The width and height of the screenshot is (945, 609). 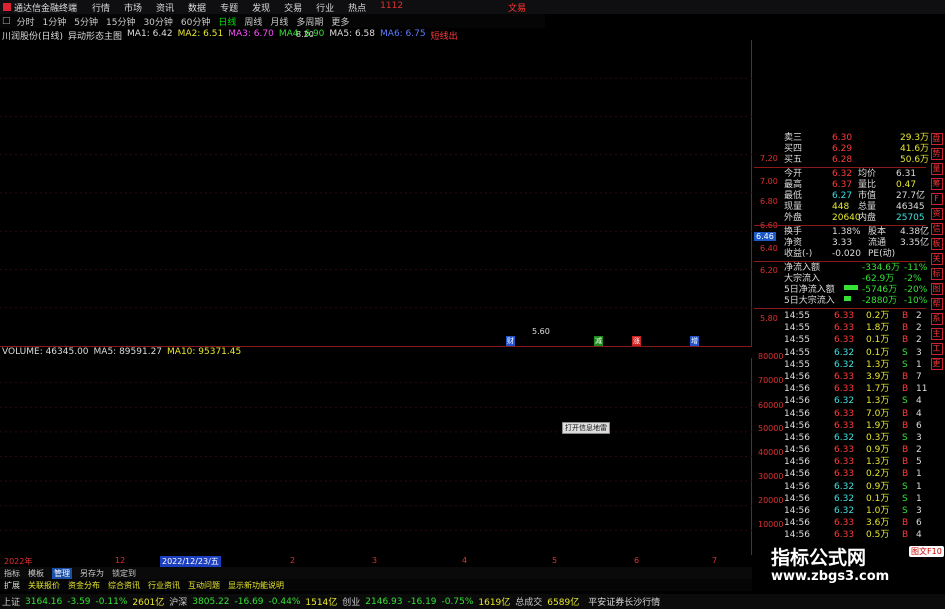 I want to click on tab-interaction: 互动问题, so click(x=204, y=585).